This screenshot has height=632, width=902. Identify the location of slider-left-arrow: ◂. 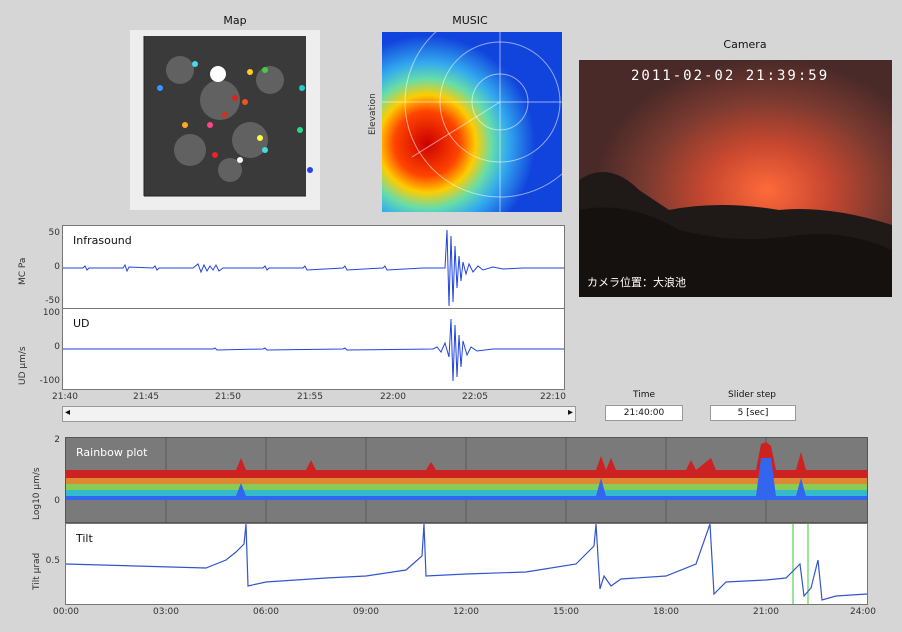
(67, 412).